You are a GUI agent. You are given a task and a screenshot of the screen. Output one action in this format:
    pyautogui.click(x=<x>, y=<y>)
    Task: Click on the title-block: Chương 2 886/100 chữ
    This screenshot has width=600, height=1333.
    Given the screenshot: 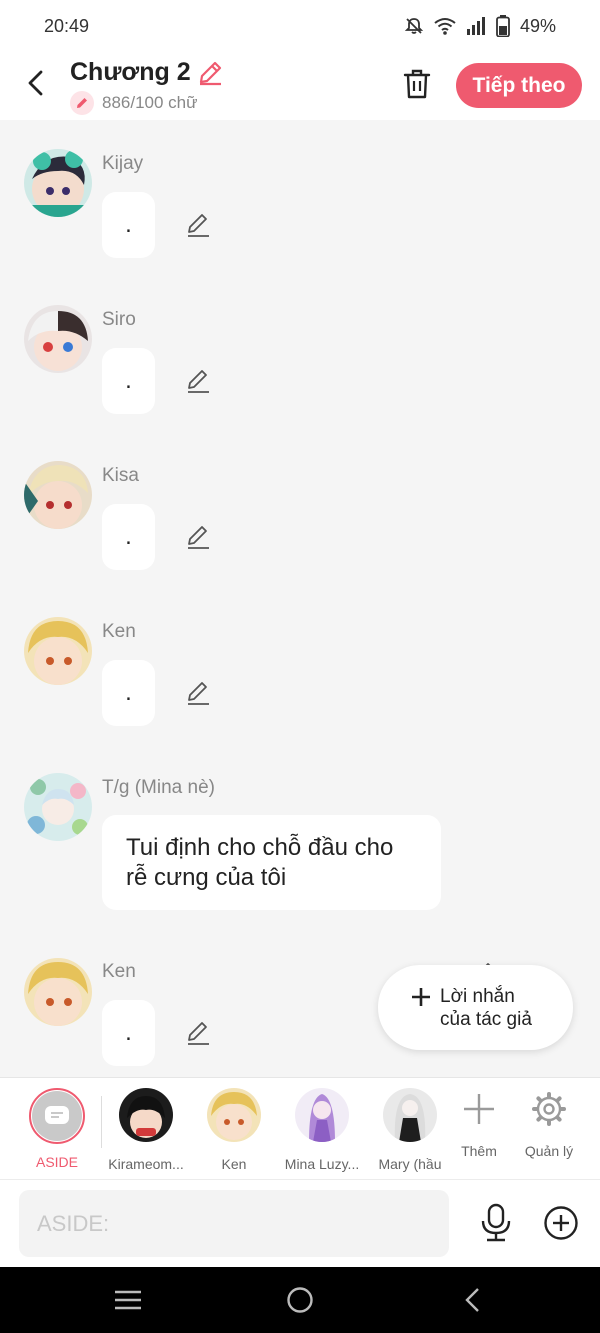 What is the action you would take?
    pyautogui.click(x=146, y=86)
    